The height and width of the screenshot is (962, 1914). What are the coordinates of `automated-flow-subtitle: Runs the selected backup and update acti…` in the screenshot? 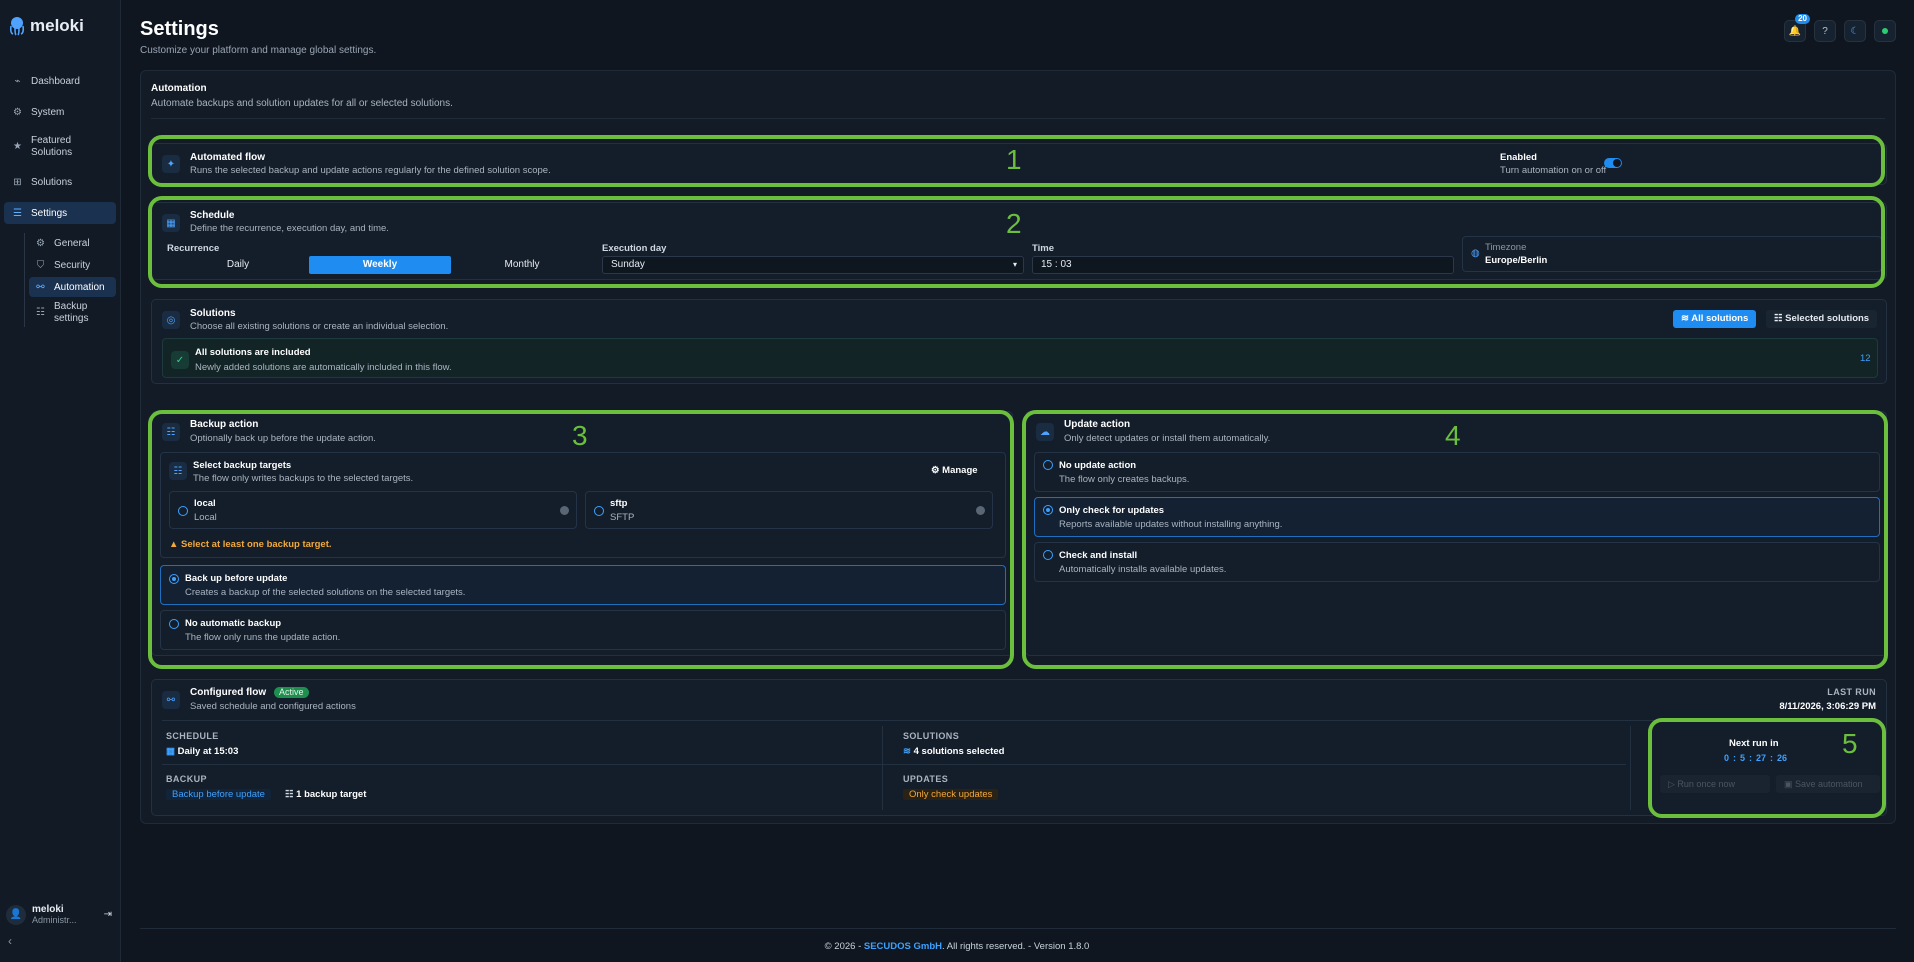 It's located at (370, 170).